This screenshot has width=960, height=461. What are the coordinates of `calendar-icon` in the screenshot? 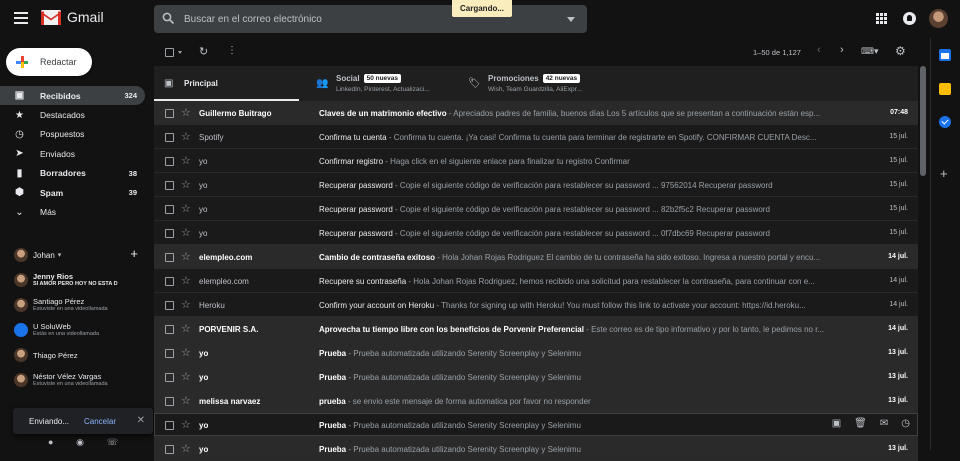 It's located at (945, 55).